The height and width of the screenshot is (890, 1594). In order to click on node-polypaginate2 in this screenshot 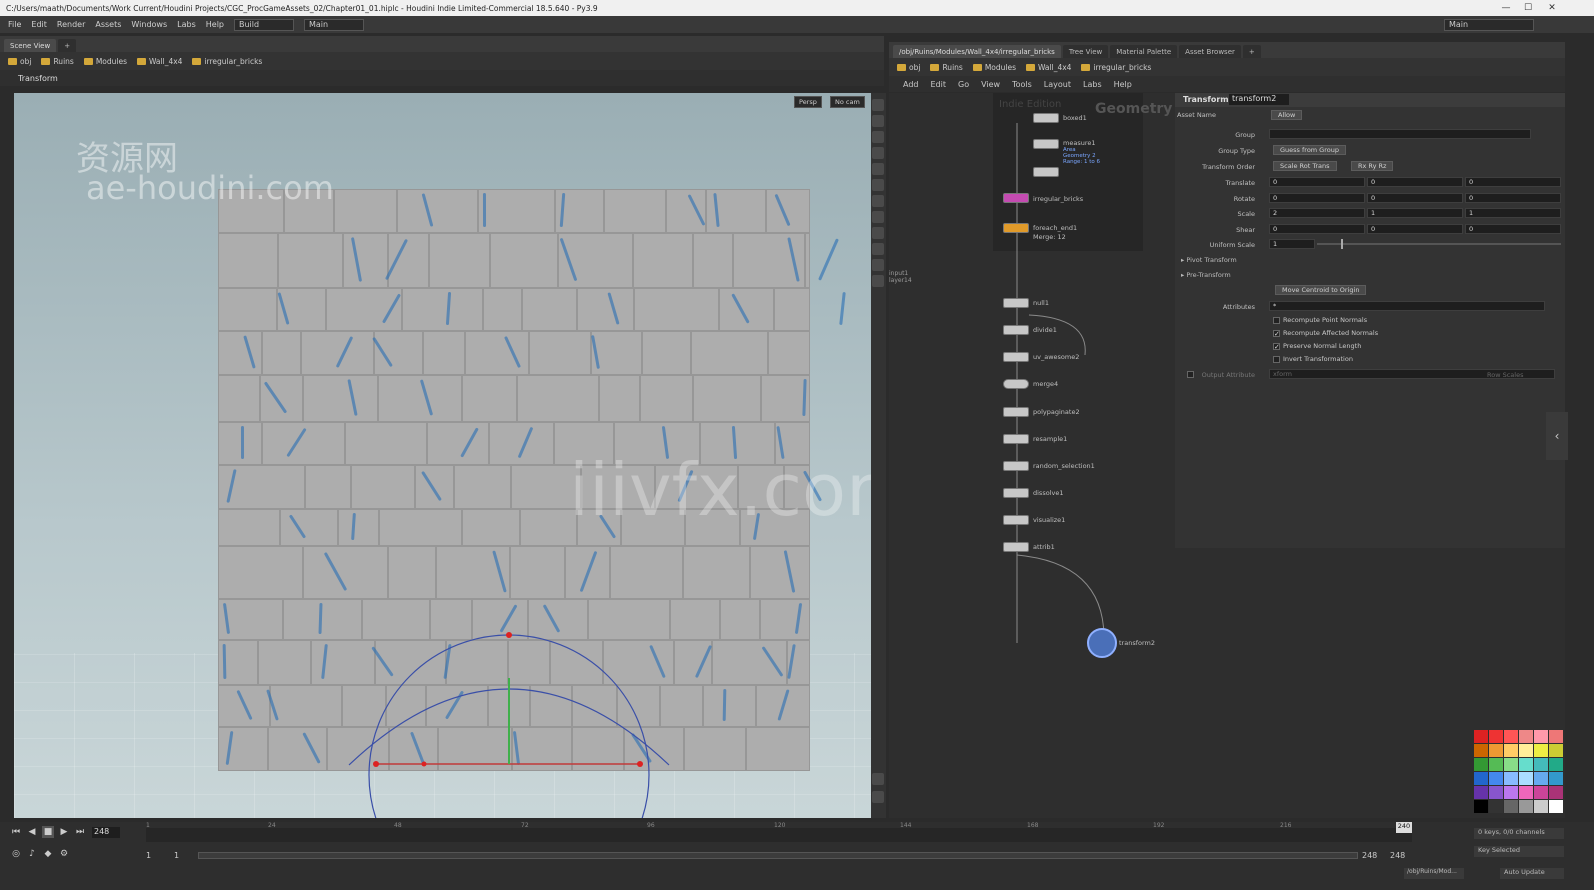, I will do `click(1016, 412)`.